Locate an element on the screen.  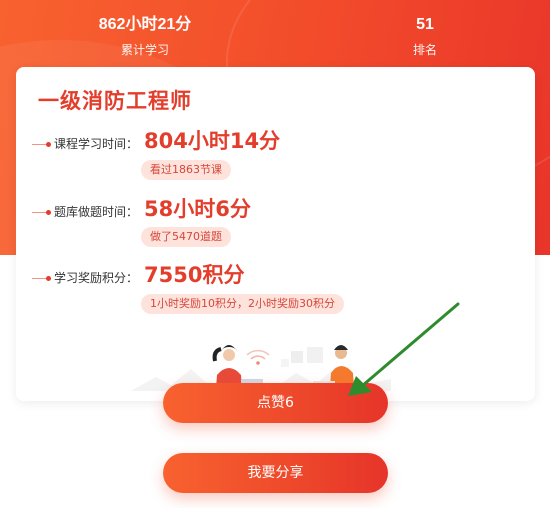
course-study-time-label: 课程学习时间： is located at coordinates (85, 144).